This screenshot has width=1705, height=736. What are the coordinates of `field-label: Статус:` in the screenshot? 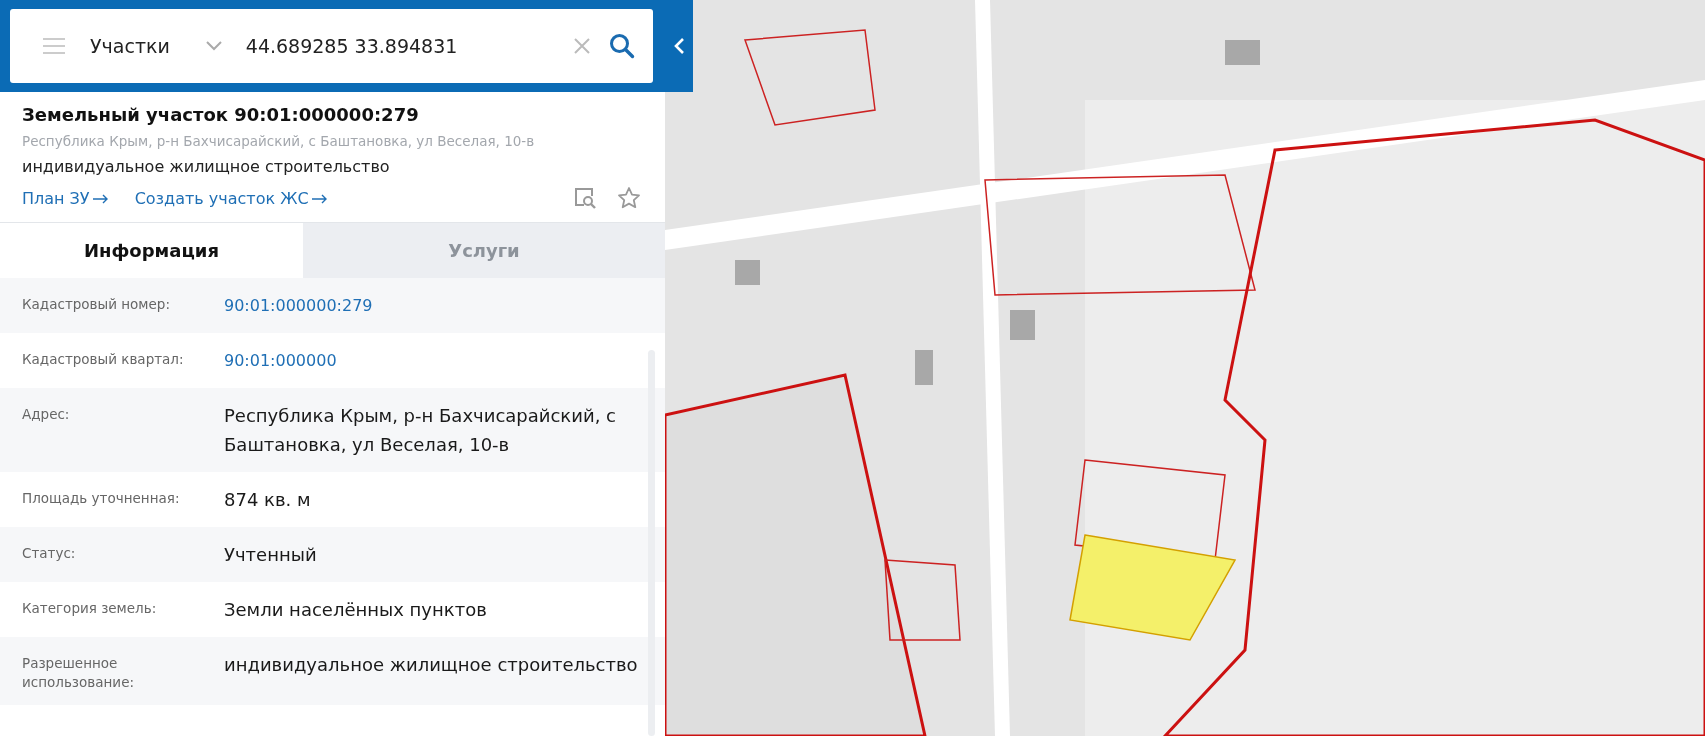 It's located at (49, 553).